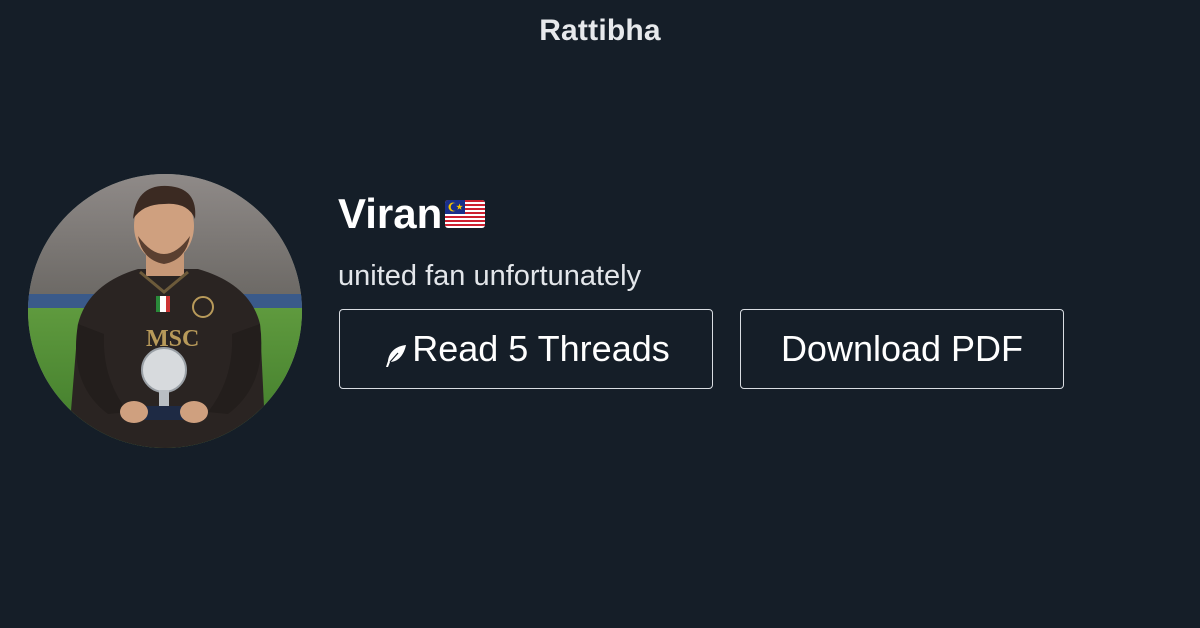 Image resolution: width=1200 pixels, height=628 pixels. What do you see at coordinates (600, 30) in the screenshot?
I see `site-brand: Rattibha` at bounding box center [600, 30].